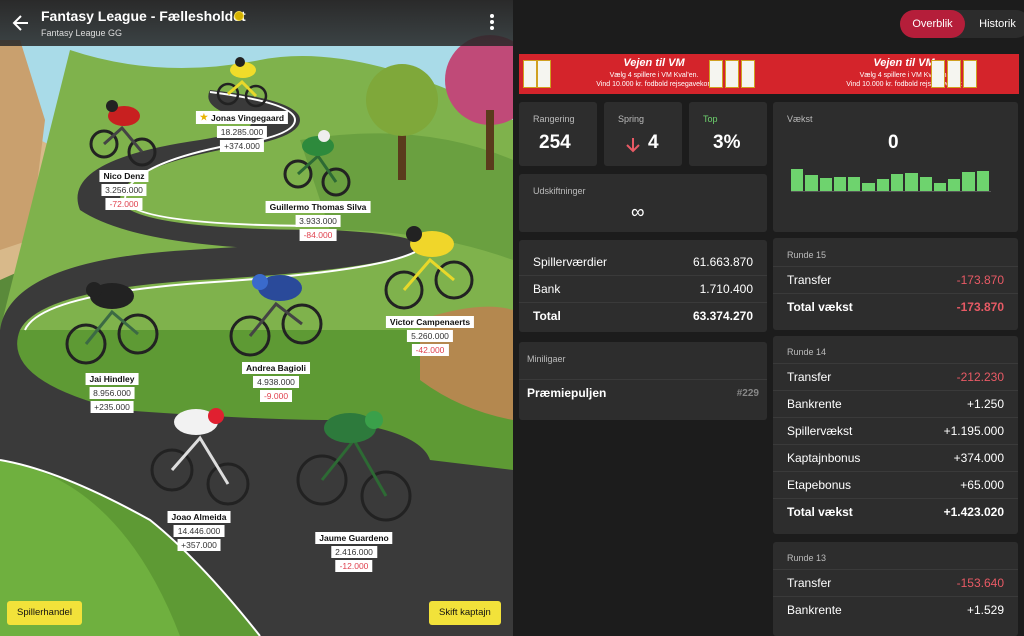 The width and height of the screenshot is (1024, 636). Describe the element at coordinates (895, 279) in the screenshot. I see `round-row: Transfer -173.870` at that location.